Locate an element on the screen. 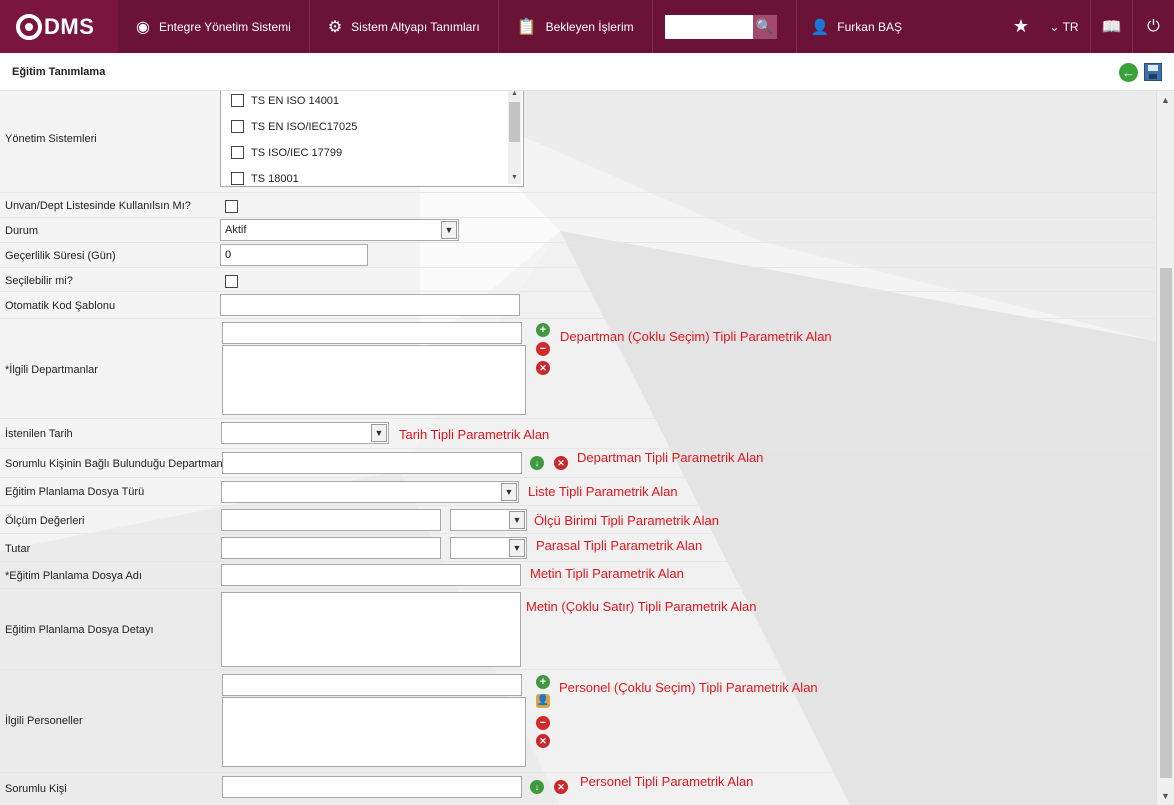 The image size is (1174, 805). nav-sistem-altyapi: ⚙ Sistem Altyapı Tanımları is located at coordinates (404, 26).